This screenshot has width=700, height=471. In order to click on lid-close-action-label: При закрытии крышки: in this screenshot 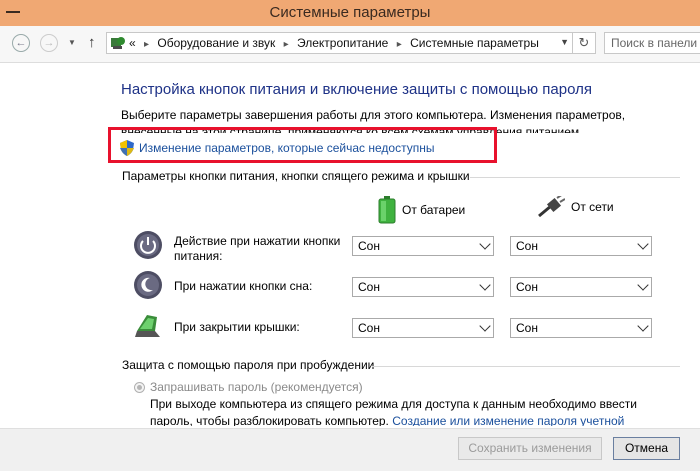, I will do `click(237, 327)`.